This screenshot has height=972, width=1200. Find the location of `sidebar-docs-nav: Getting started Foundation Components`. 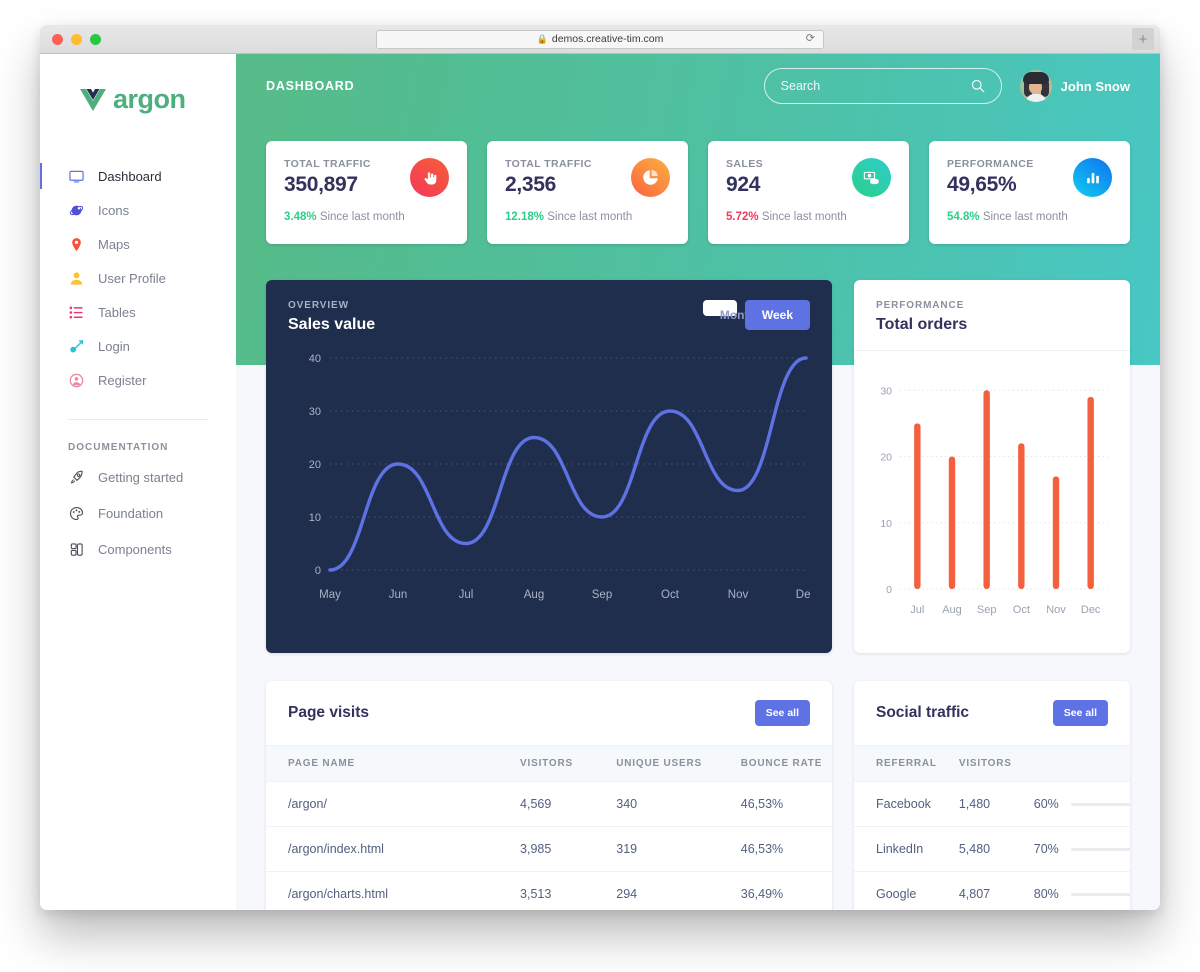

sidebar-docs-nav: Getting started Foundation Components is located at coordinates (138, 513).